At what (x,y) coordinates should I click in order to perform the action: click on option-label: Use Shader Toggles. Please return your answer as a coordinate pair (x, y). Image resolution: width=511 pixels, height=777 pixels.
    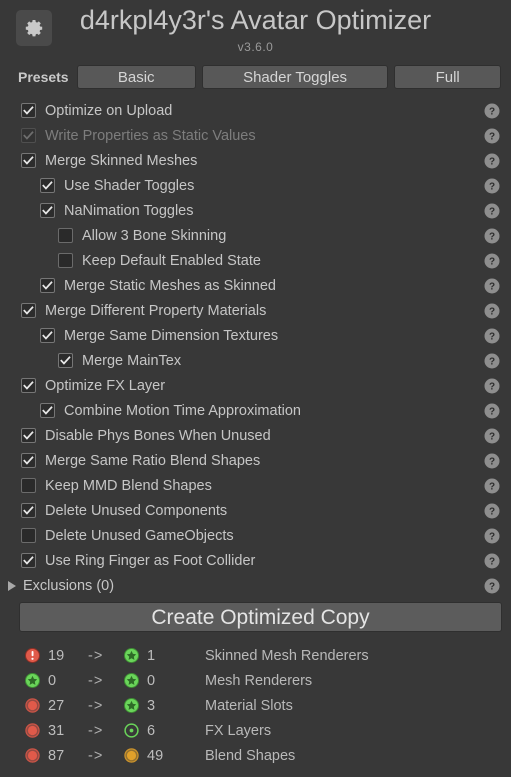
    Looking at the image, I should click on (129, 185).